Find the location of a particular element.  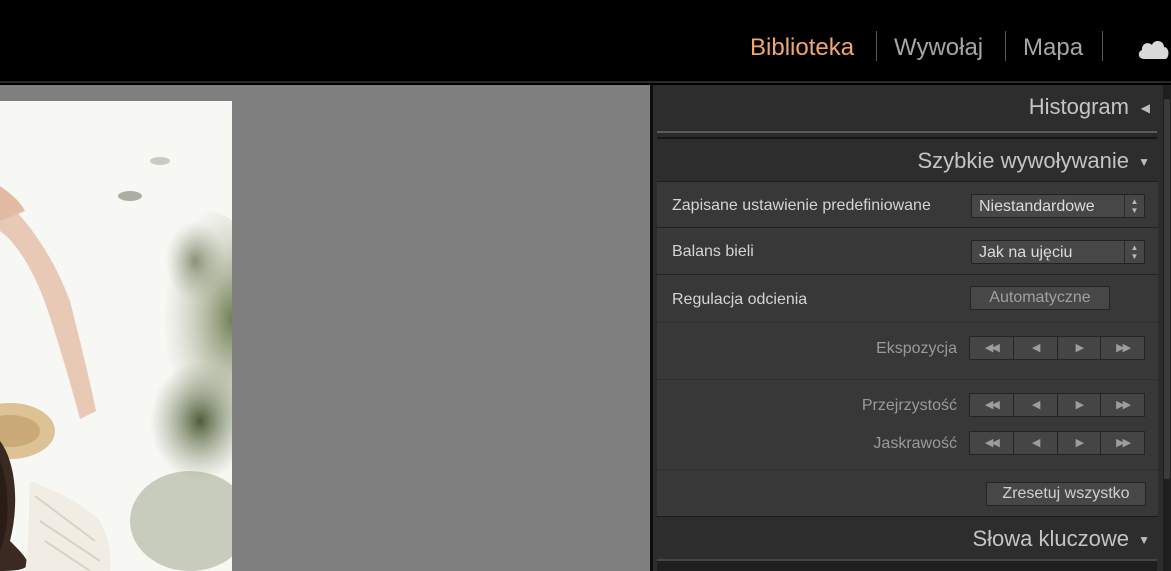

histogram-collapsed-bar is located at coordinates (907, 135).